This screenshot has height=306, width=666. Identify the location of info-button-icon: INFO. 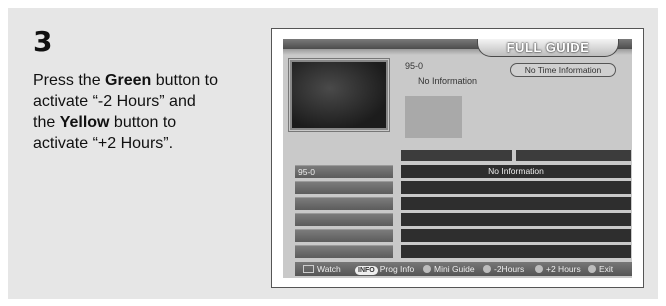
(366, 270).